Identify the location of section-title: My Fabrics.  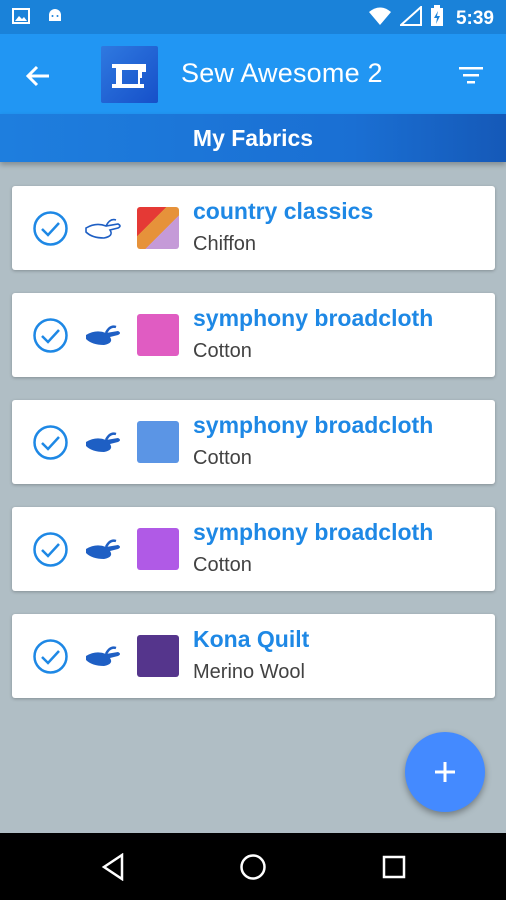
(253, 138).